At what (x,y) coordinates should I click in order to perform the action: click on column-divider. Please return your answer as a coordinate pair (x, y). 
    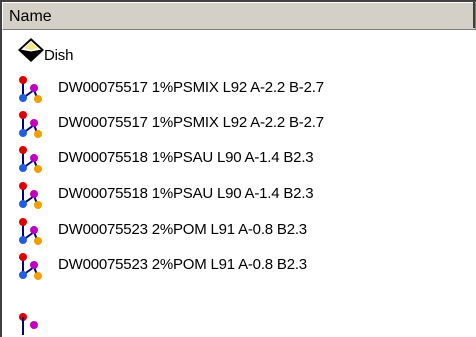
    Looking at the image, I should click on (474, 15).